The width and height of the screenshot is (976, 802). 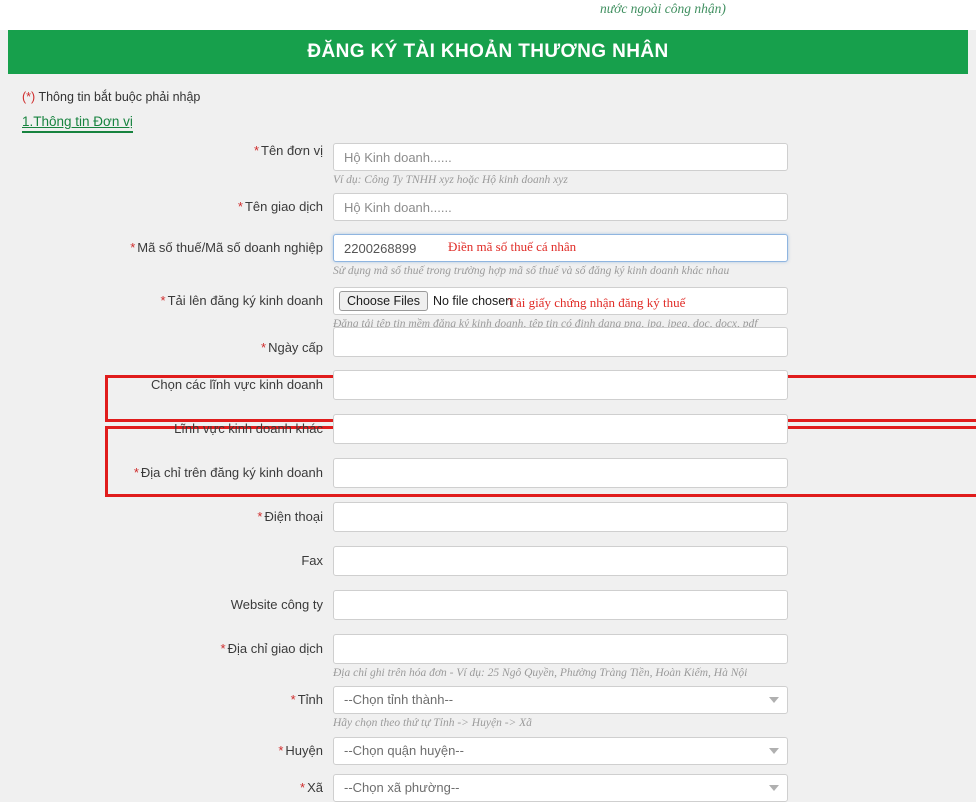 What do you see at coordinates (170, 601) in the screenshot?
I see `label-website: Website công ty` at bounding box center [170, 601].